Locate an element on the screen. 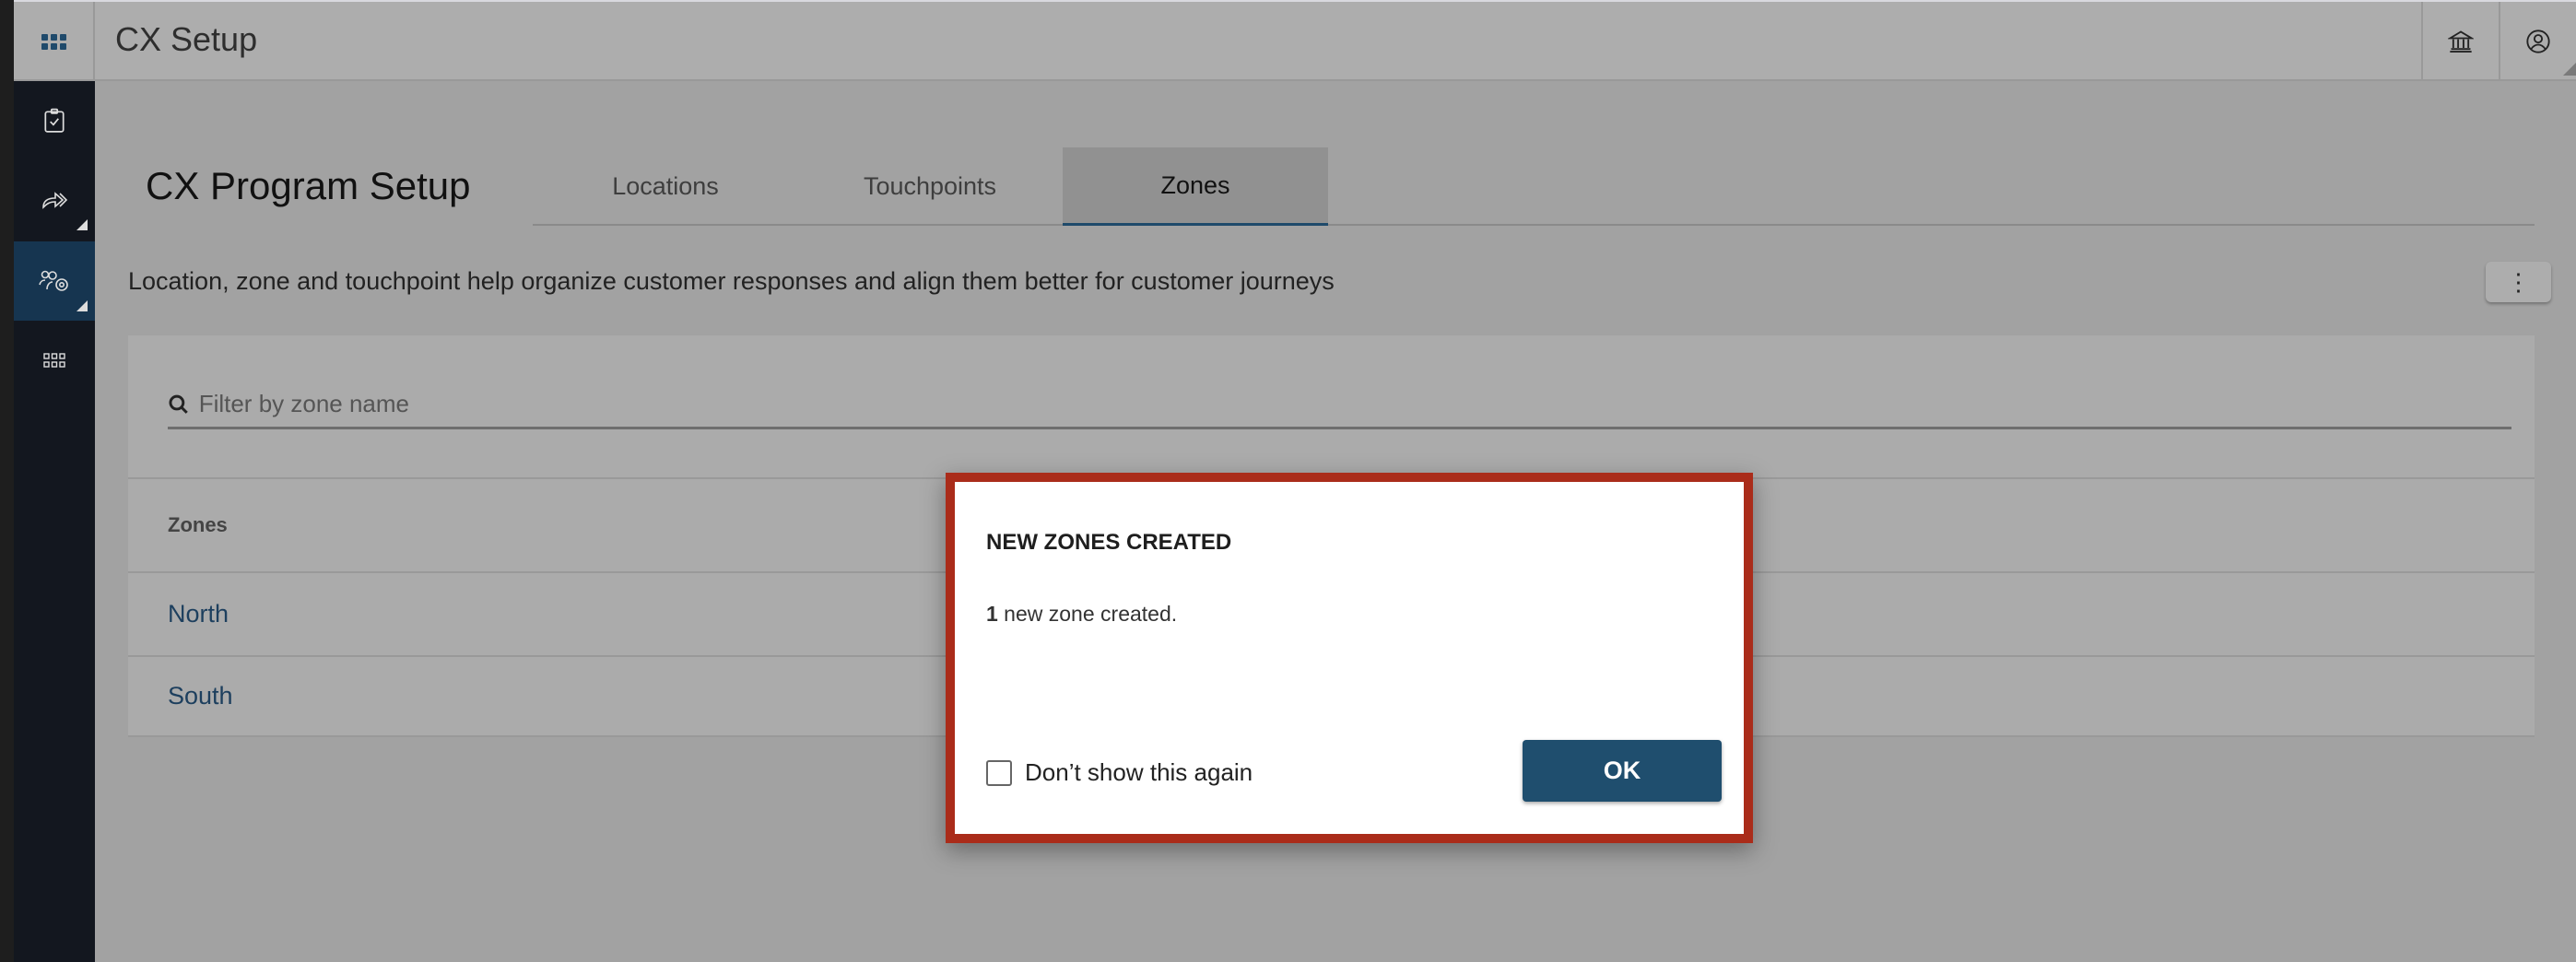 Image resolution: width=2576 pixels, height=962 pixels. more-options-button: ⋮ is located at coordinates (2518, 282).